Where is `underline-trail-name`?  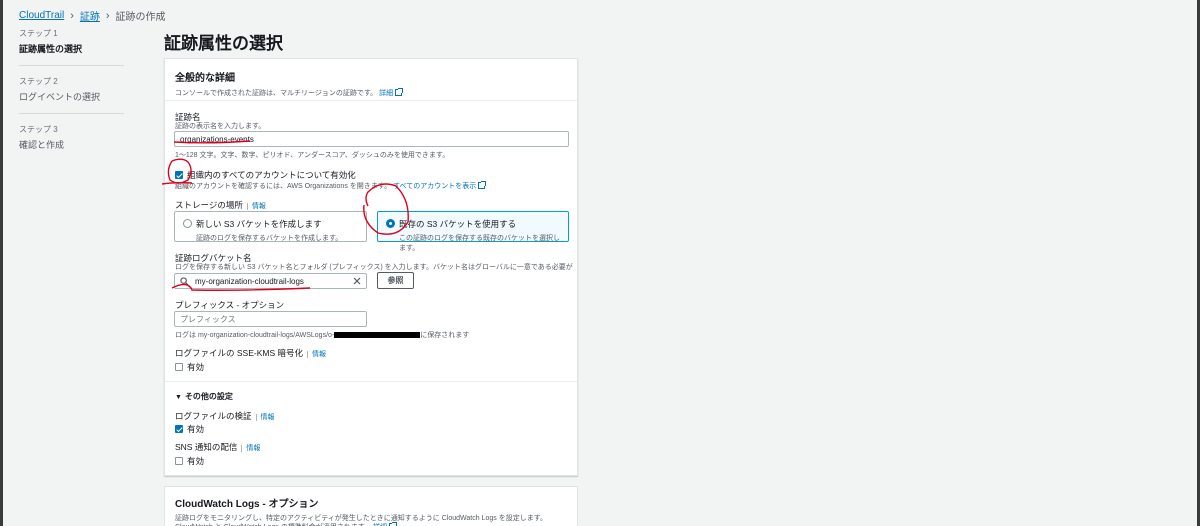
underline-trail-name is located at coordinates (212, 142).